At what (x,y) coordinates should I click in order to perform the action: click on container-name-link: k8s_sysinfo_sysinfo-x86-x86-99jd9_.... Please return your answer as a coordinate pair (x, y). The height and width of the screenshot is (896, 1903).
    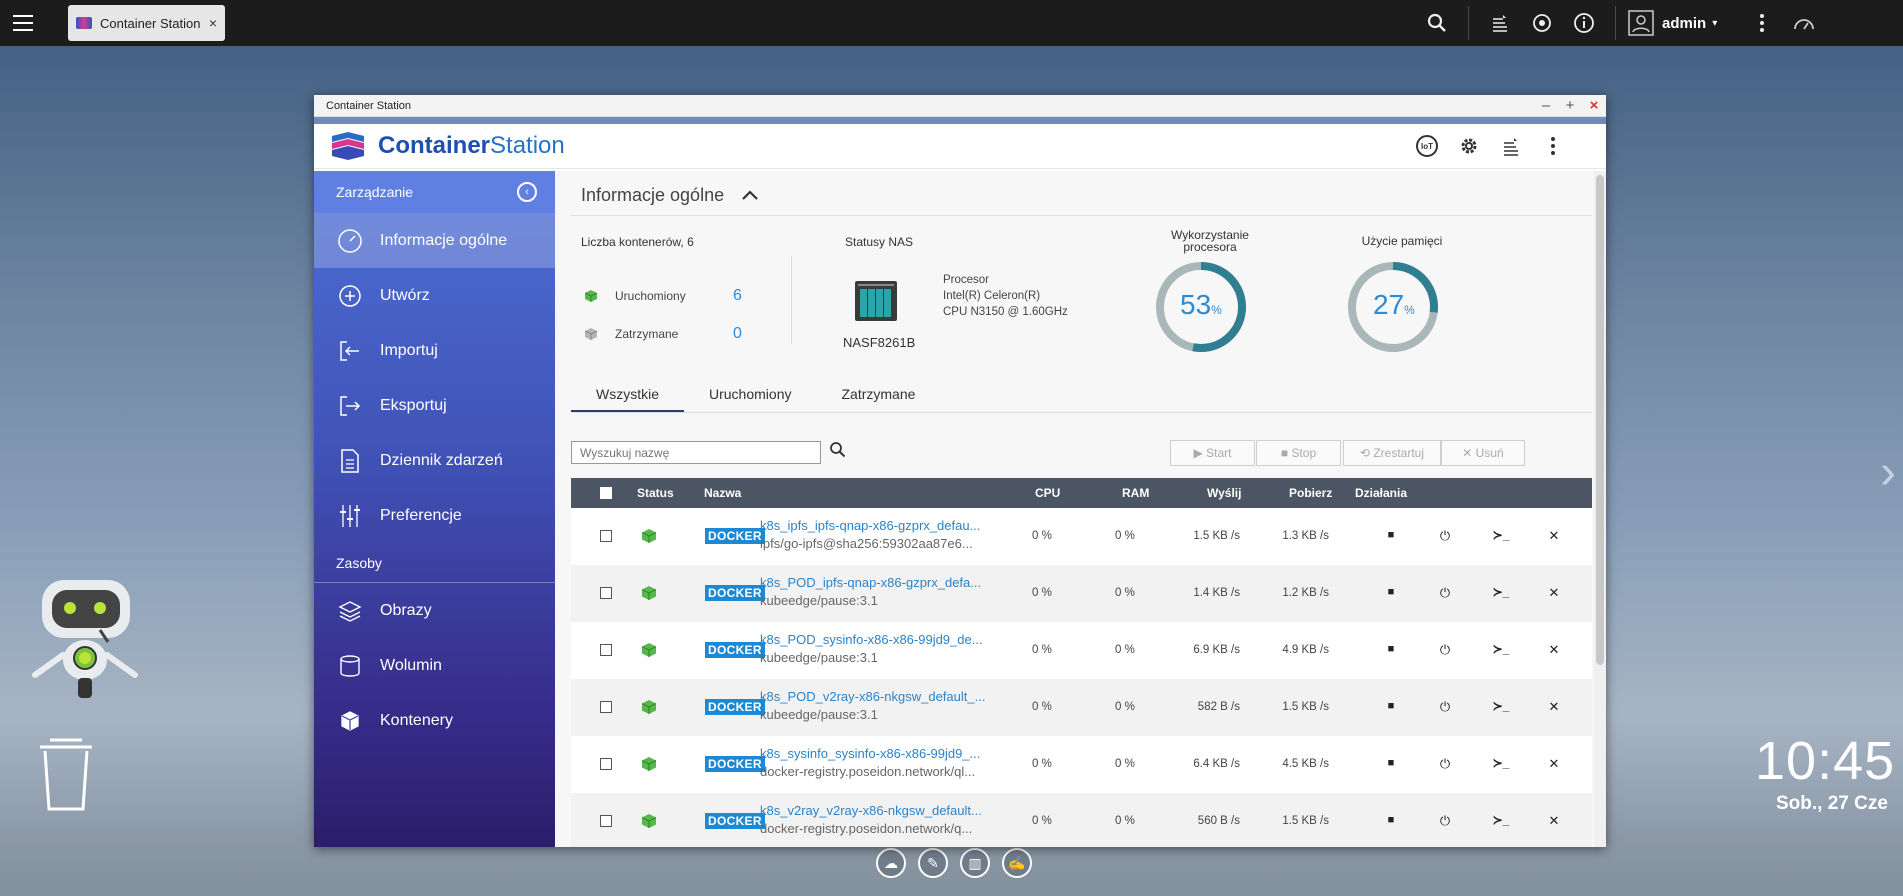
    Looking at the image, I should click on (870, 753).